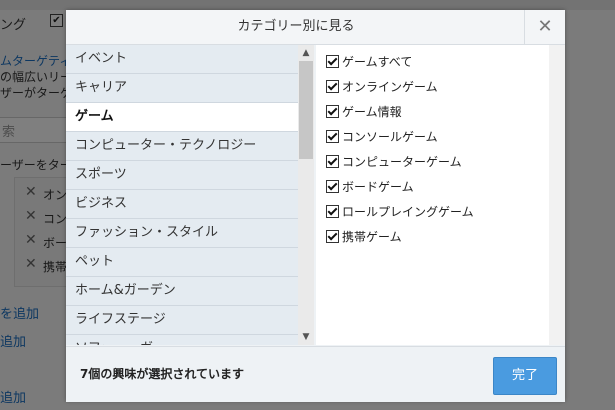 The width and height of the screenshot is (615, 410). I want to click on category-item-pets: ペット, so click(182, 262).